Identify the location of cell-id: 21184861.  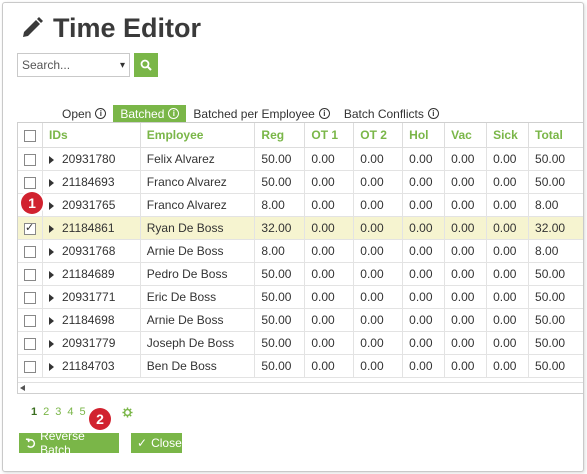
(88, 228).